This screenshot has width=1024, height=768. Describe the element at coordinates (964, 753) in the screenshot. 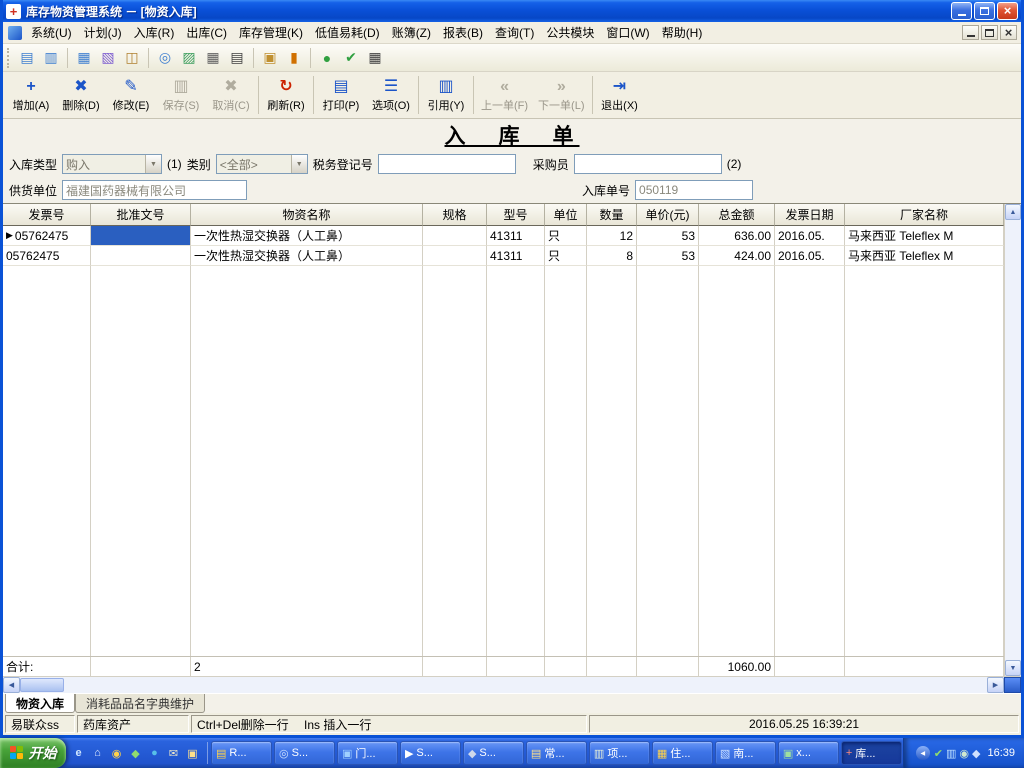

I see `volume-icon: ◉` at that location.